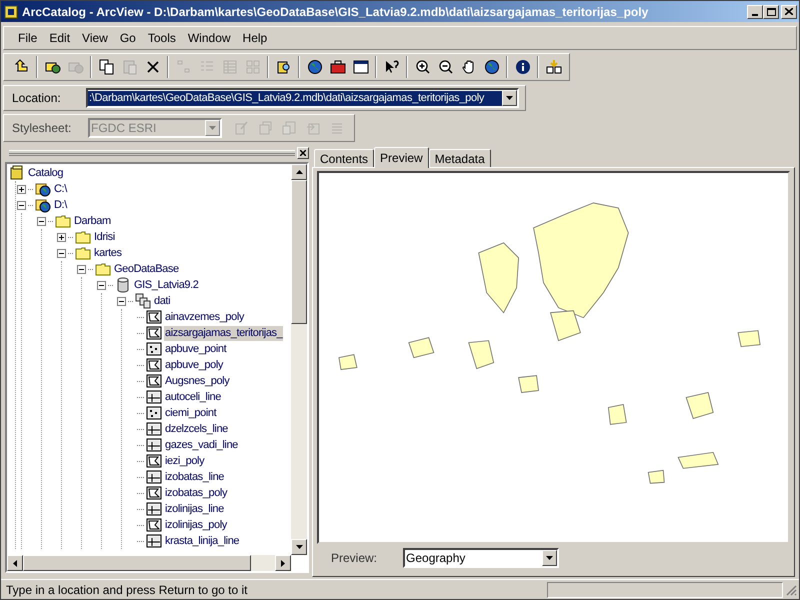 The image size is (800, 600). I want to click on tree-item: C:\, so click(60, 189).